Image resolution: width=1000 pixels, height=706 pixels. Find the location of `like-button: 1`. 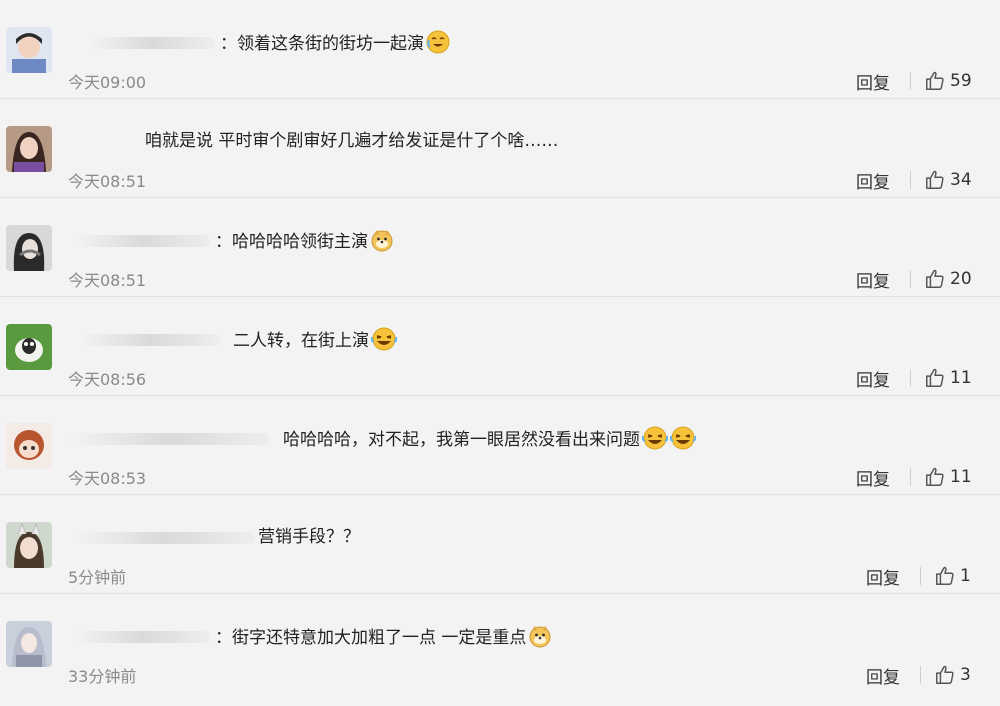

like-button: 1 is located at coordinates (952, 576).